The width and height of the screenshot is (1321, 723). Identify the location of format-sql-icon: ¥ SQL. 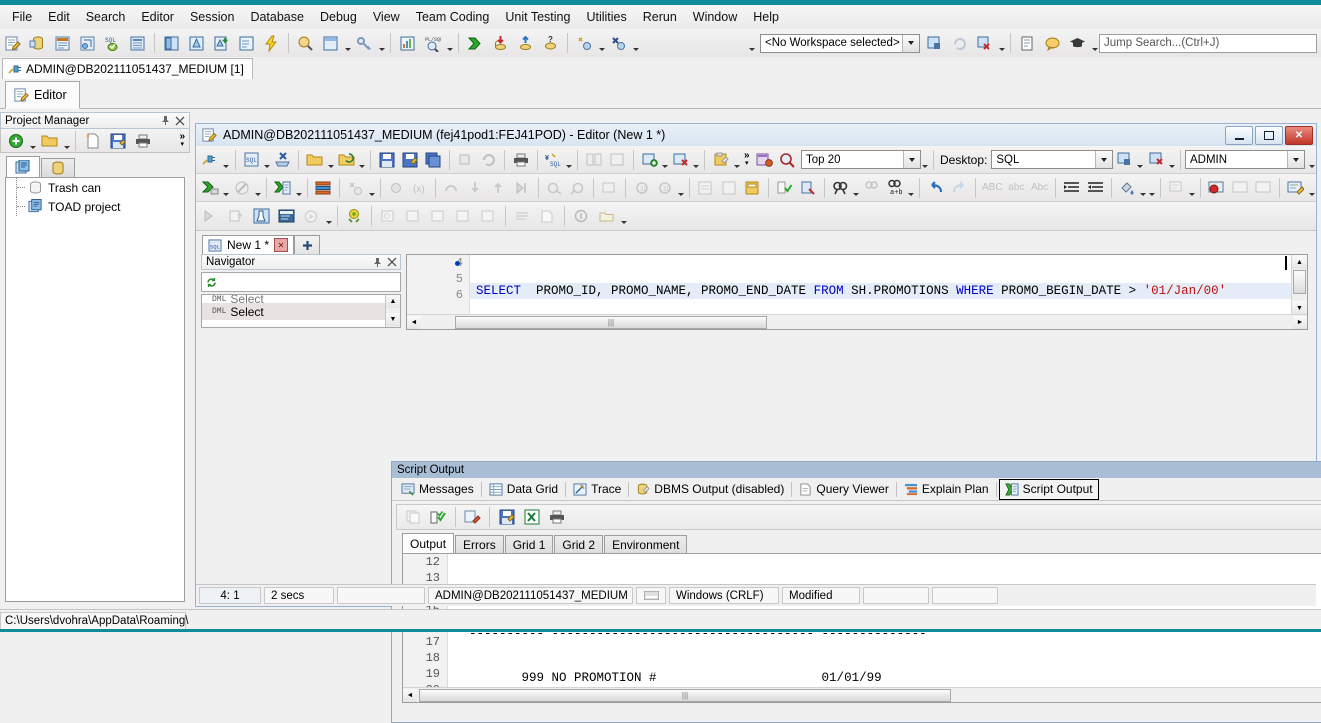
(553, 159).